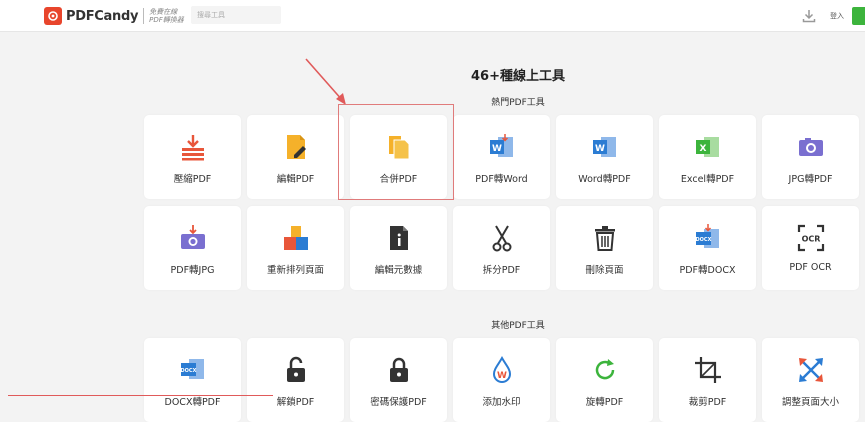 Image resolution: width=865 pixels, height=422 pixels. I want to click on merge-icon, so click(399, 147).